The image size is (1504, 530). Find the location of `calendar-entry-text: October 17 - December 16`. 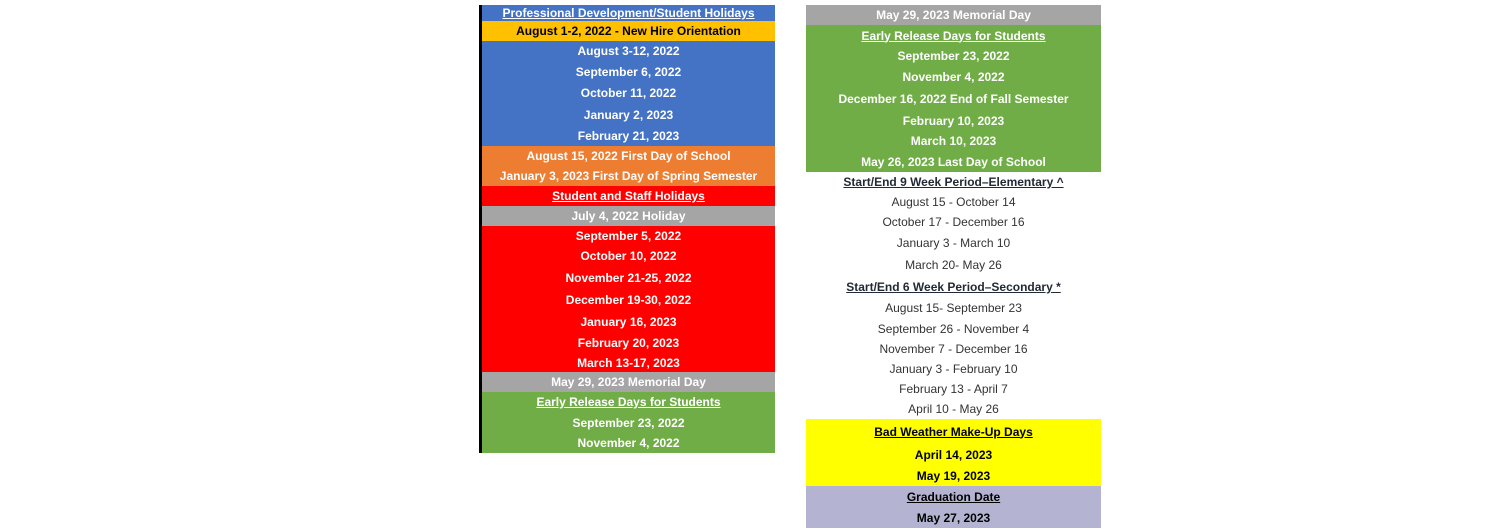

calendar-entry-text: October 17 - December 16 is located at coordinates (953, 222).